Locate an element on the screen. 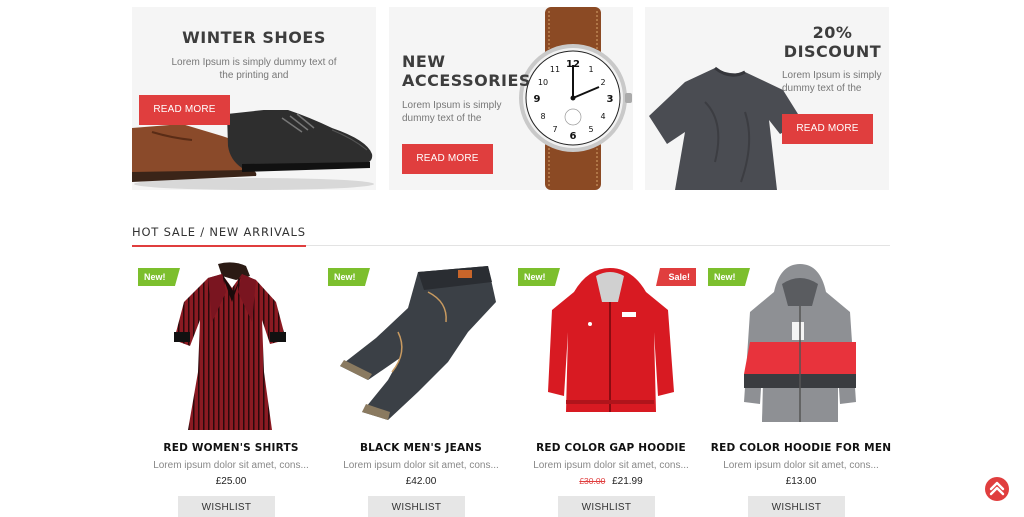 This screenshot has height=517, width=1024. product-price: £25.00 is located at coordinates (231, 481).